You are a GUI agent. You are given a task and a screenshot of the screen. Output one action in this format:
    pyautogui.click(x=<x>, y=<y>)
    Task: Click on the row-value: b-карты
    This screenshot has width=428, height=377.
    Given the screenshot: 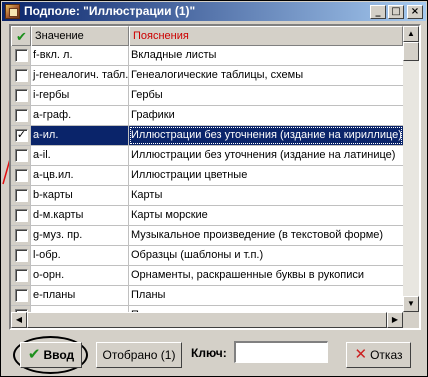 What is the action you would take?
    pyautogui.click(x=80, y=195)
    